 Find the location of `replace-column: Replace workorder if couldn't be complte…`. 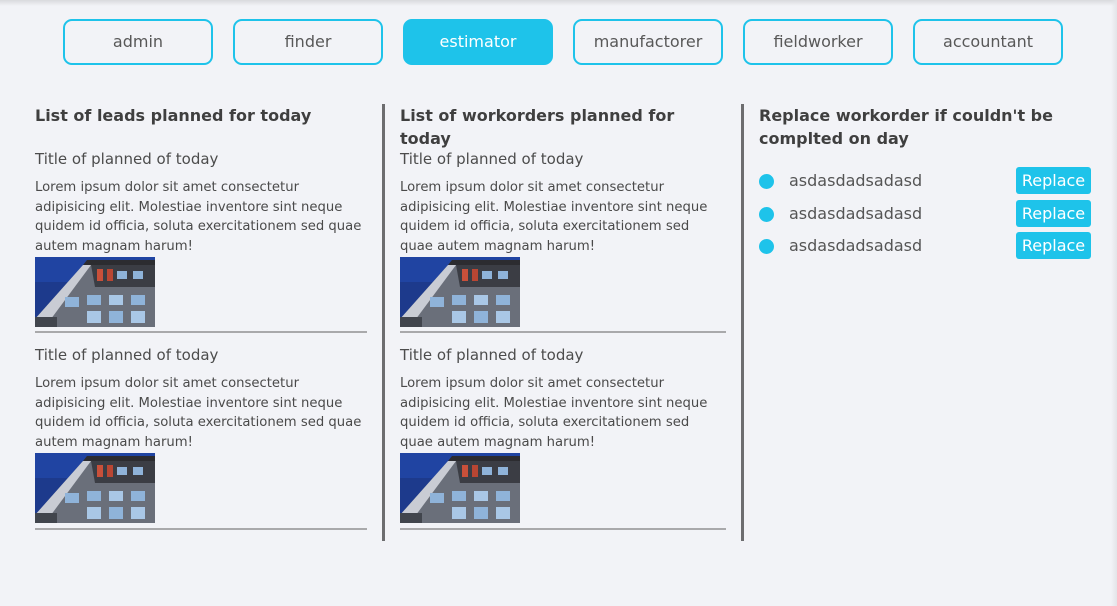

replace-column: Replace workorder if couldn't be complte… is located at coordinates (909, 127).